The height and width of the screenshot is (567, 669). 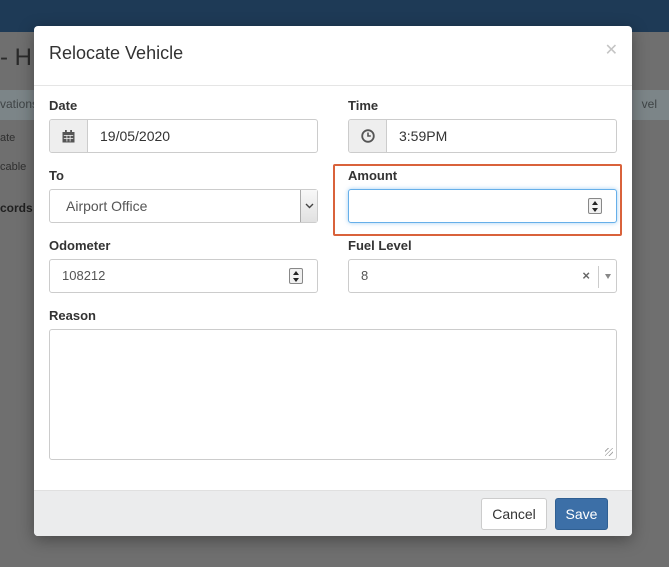 I want to click on odometer-value: 108212, so click(x=84, y=275).